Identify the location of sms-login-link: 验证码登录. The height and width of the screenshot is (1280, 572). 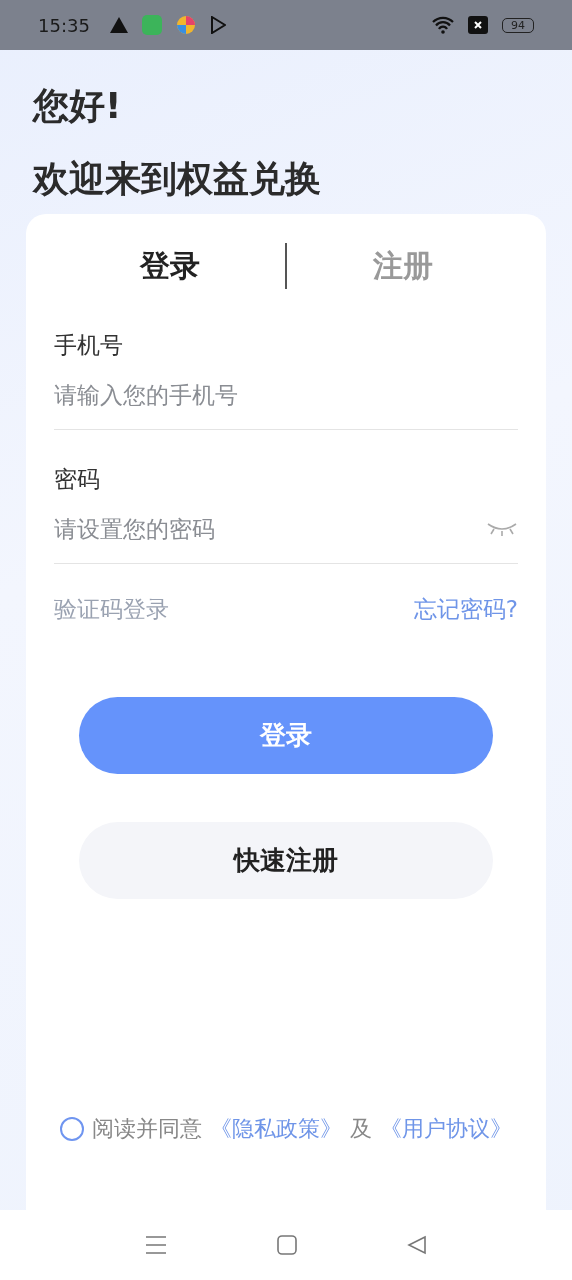
(111, 609).